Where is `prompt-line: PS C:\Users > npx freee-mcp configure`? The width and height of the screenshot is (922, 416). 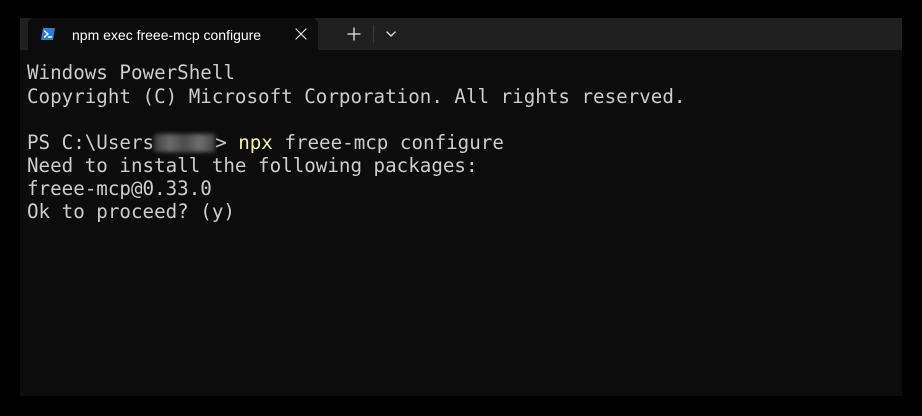
prompt-line: PS C:\Users > npx freee-mcp configure is located at coordinates (265, 143).